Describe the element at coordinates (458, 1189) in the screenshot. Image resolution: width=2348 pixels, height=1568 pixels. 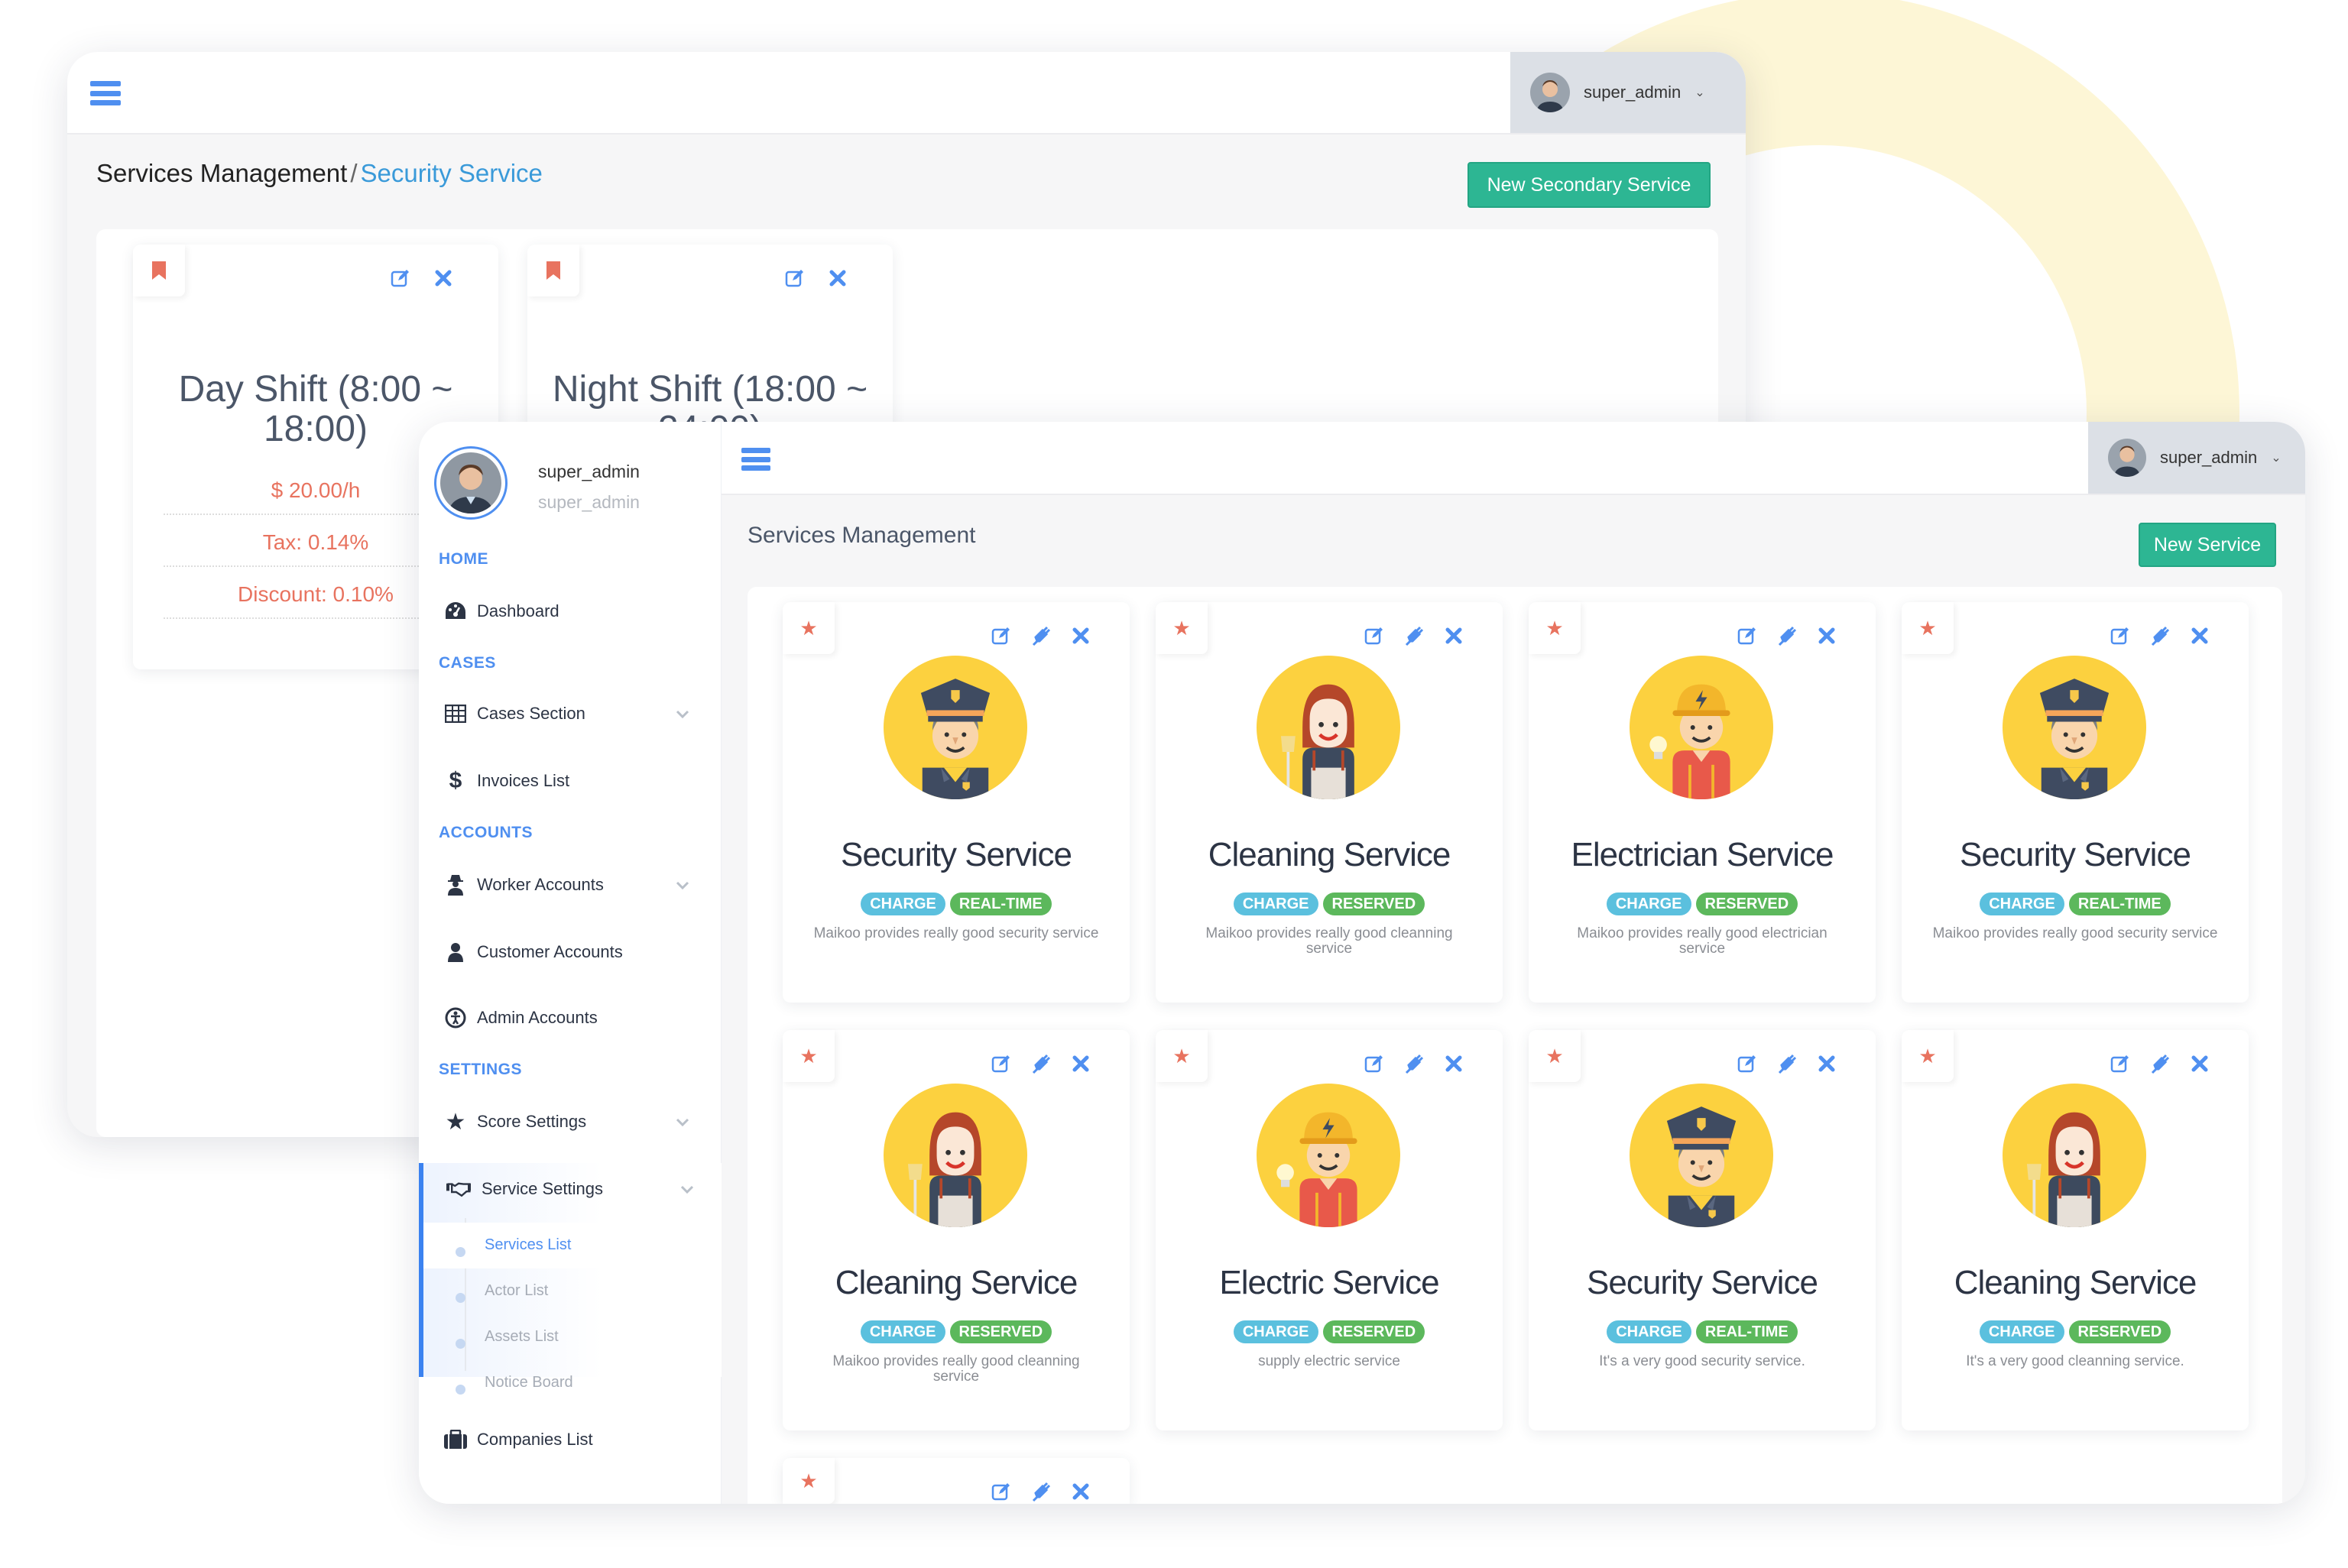
I see `handshake-icon` at that location.